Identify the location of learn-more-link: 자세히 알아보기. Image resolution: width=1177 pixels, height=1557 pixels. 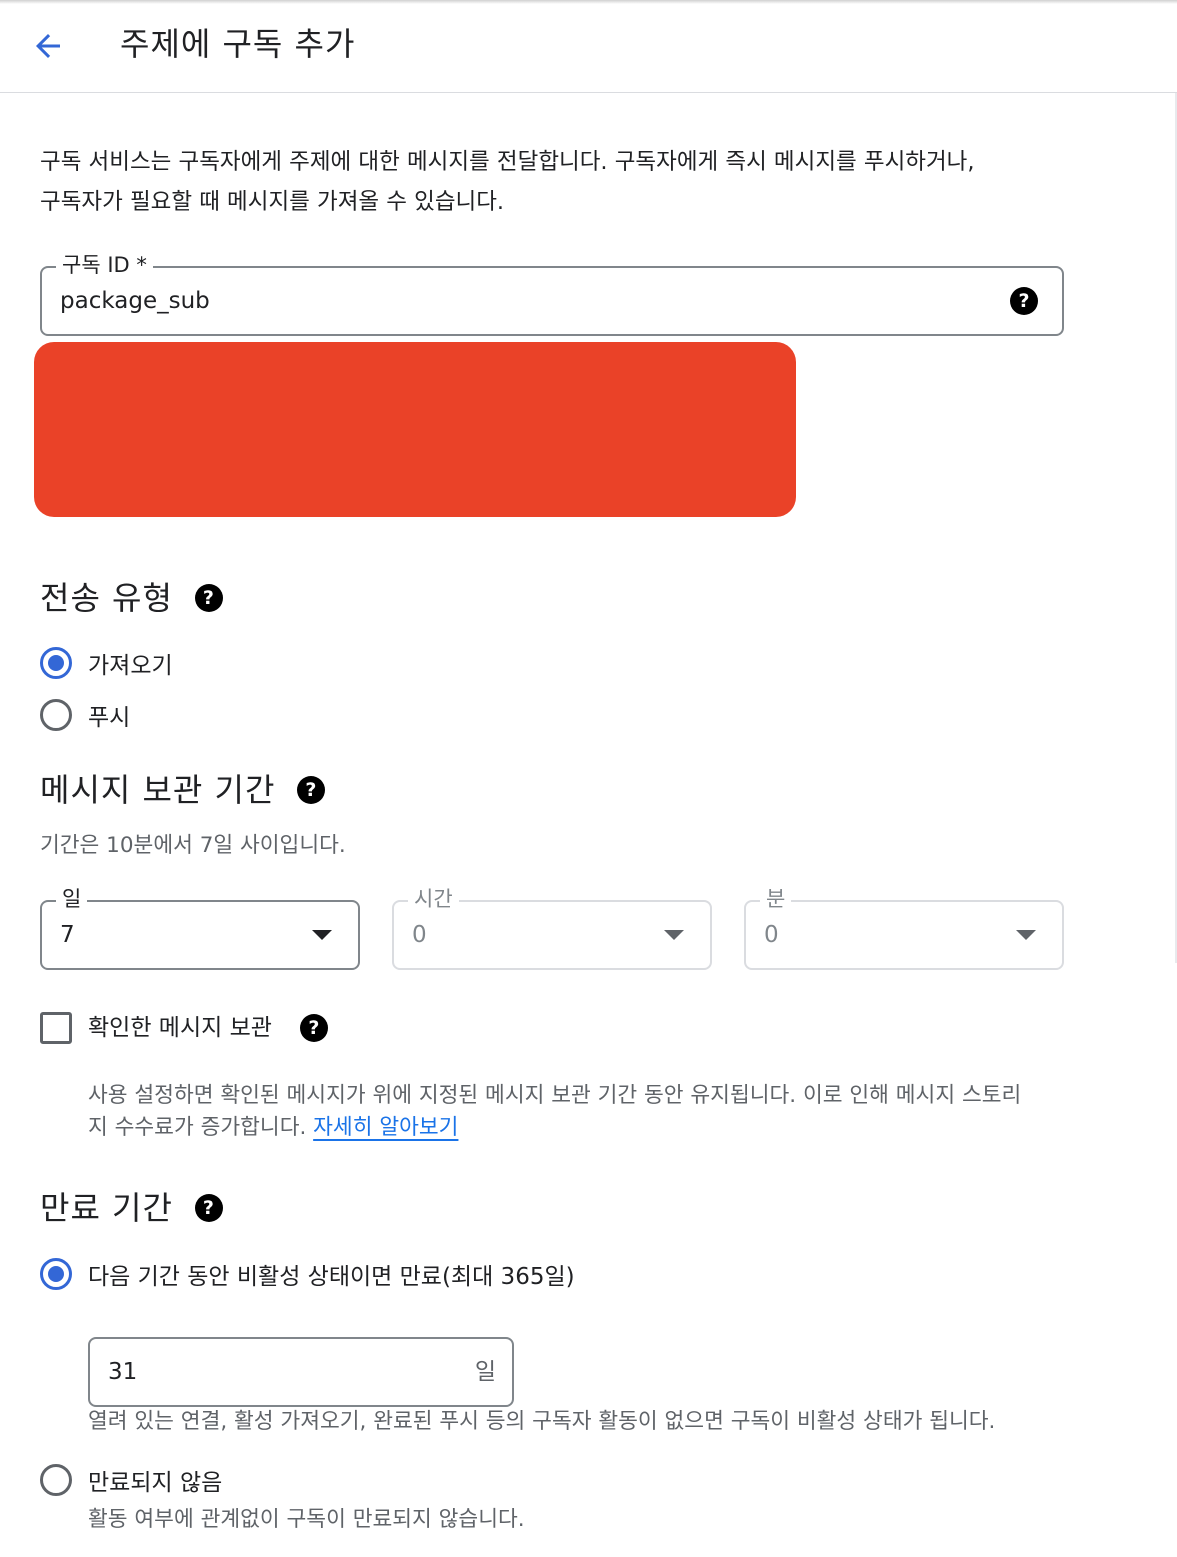
(385, 1127).